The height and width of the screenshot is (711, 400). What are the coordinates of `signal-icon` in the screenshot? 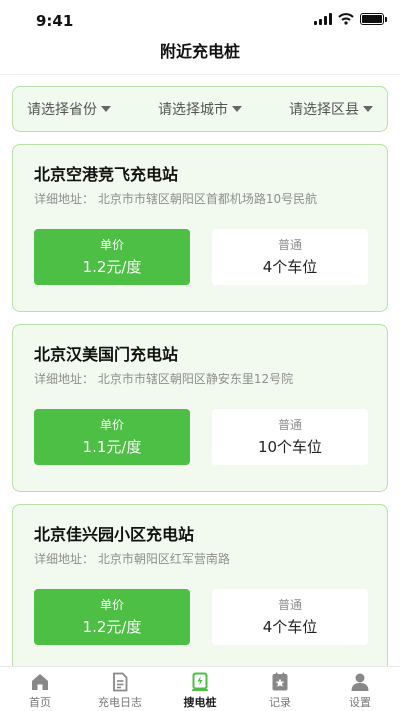 It's located at (323, 19).